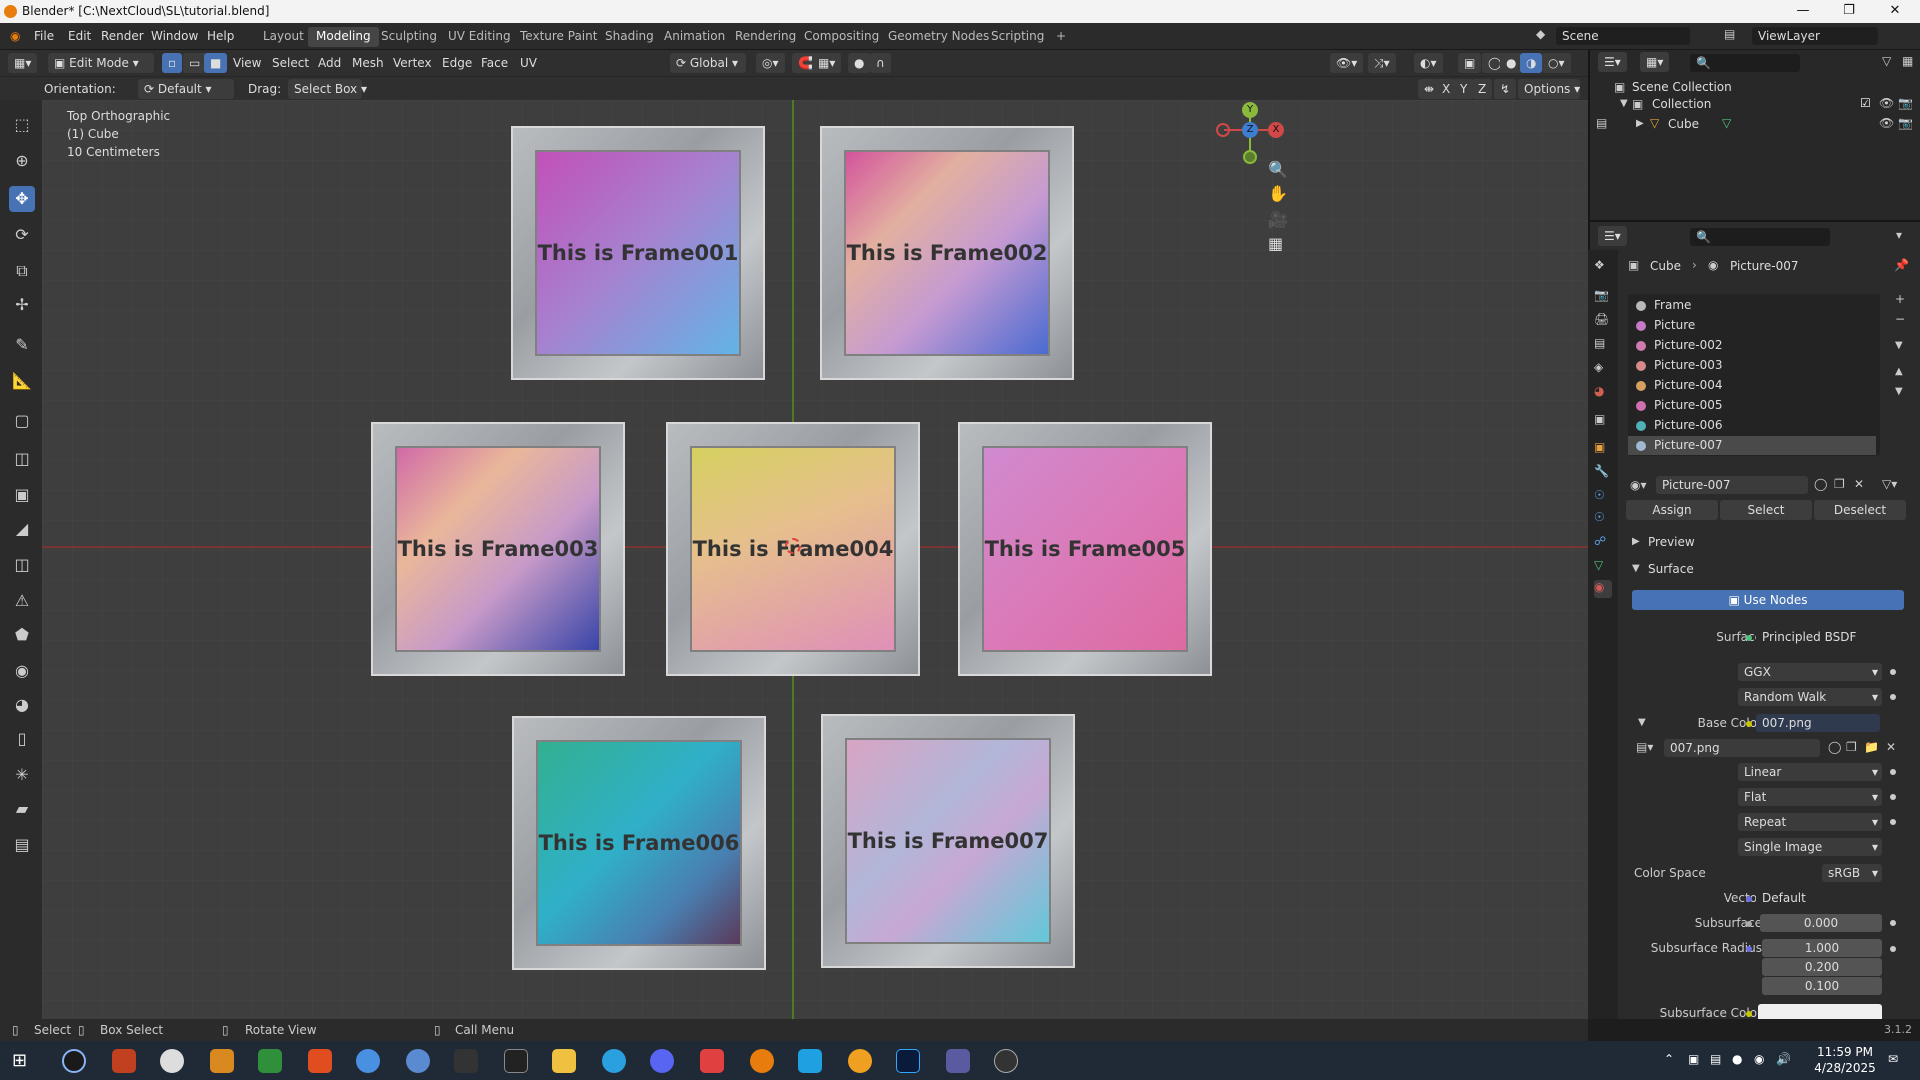 This screenshot has height=1080, width=1920. What do you see at coordinates (1845, 1052) in the screenshot?
I see `clock-time: 11:59 PM` at bounding box center [1845, 1052].